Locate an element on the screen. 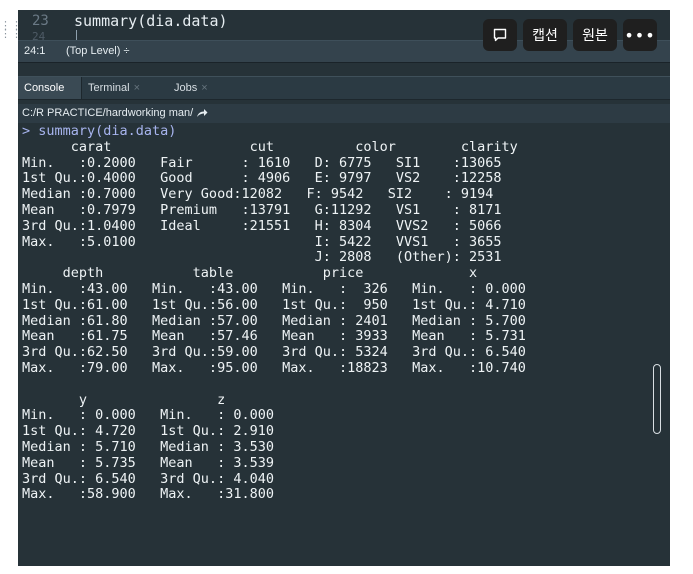  working-directory-bar: C:/R PRACTICE/hardworking man/ is located at coordinates (344, 113).